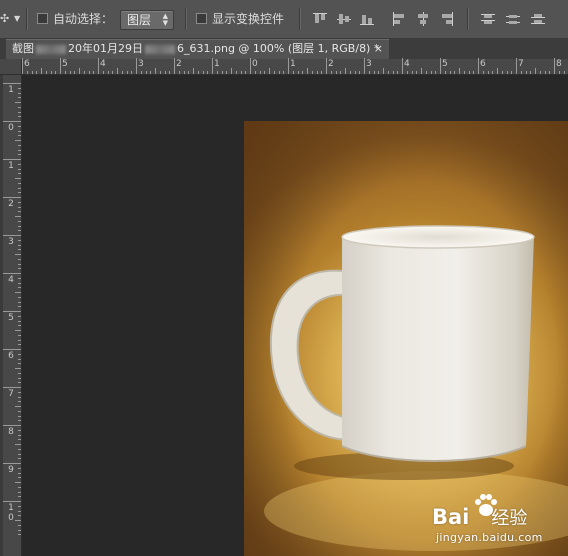 The image size is (568, 556). Describe the element at coordinates (344, 19) in the screenshot. I see `align-vertical-centers-icon` at that location.